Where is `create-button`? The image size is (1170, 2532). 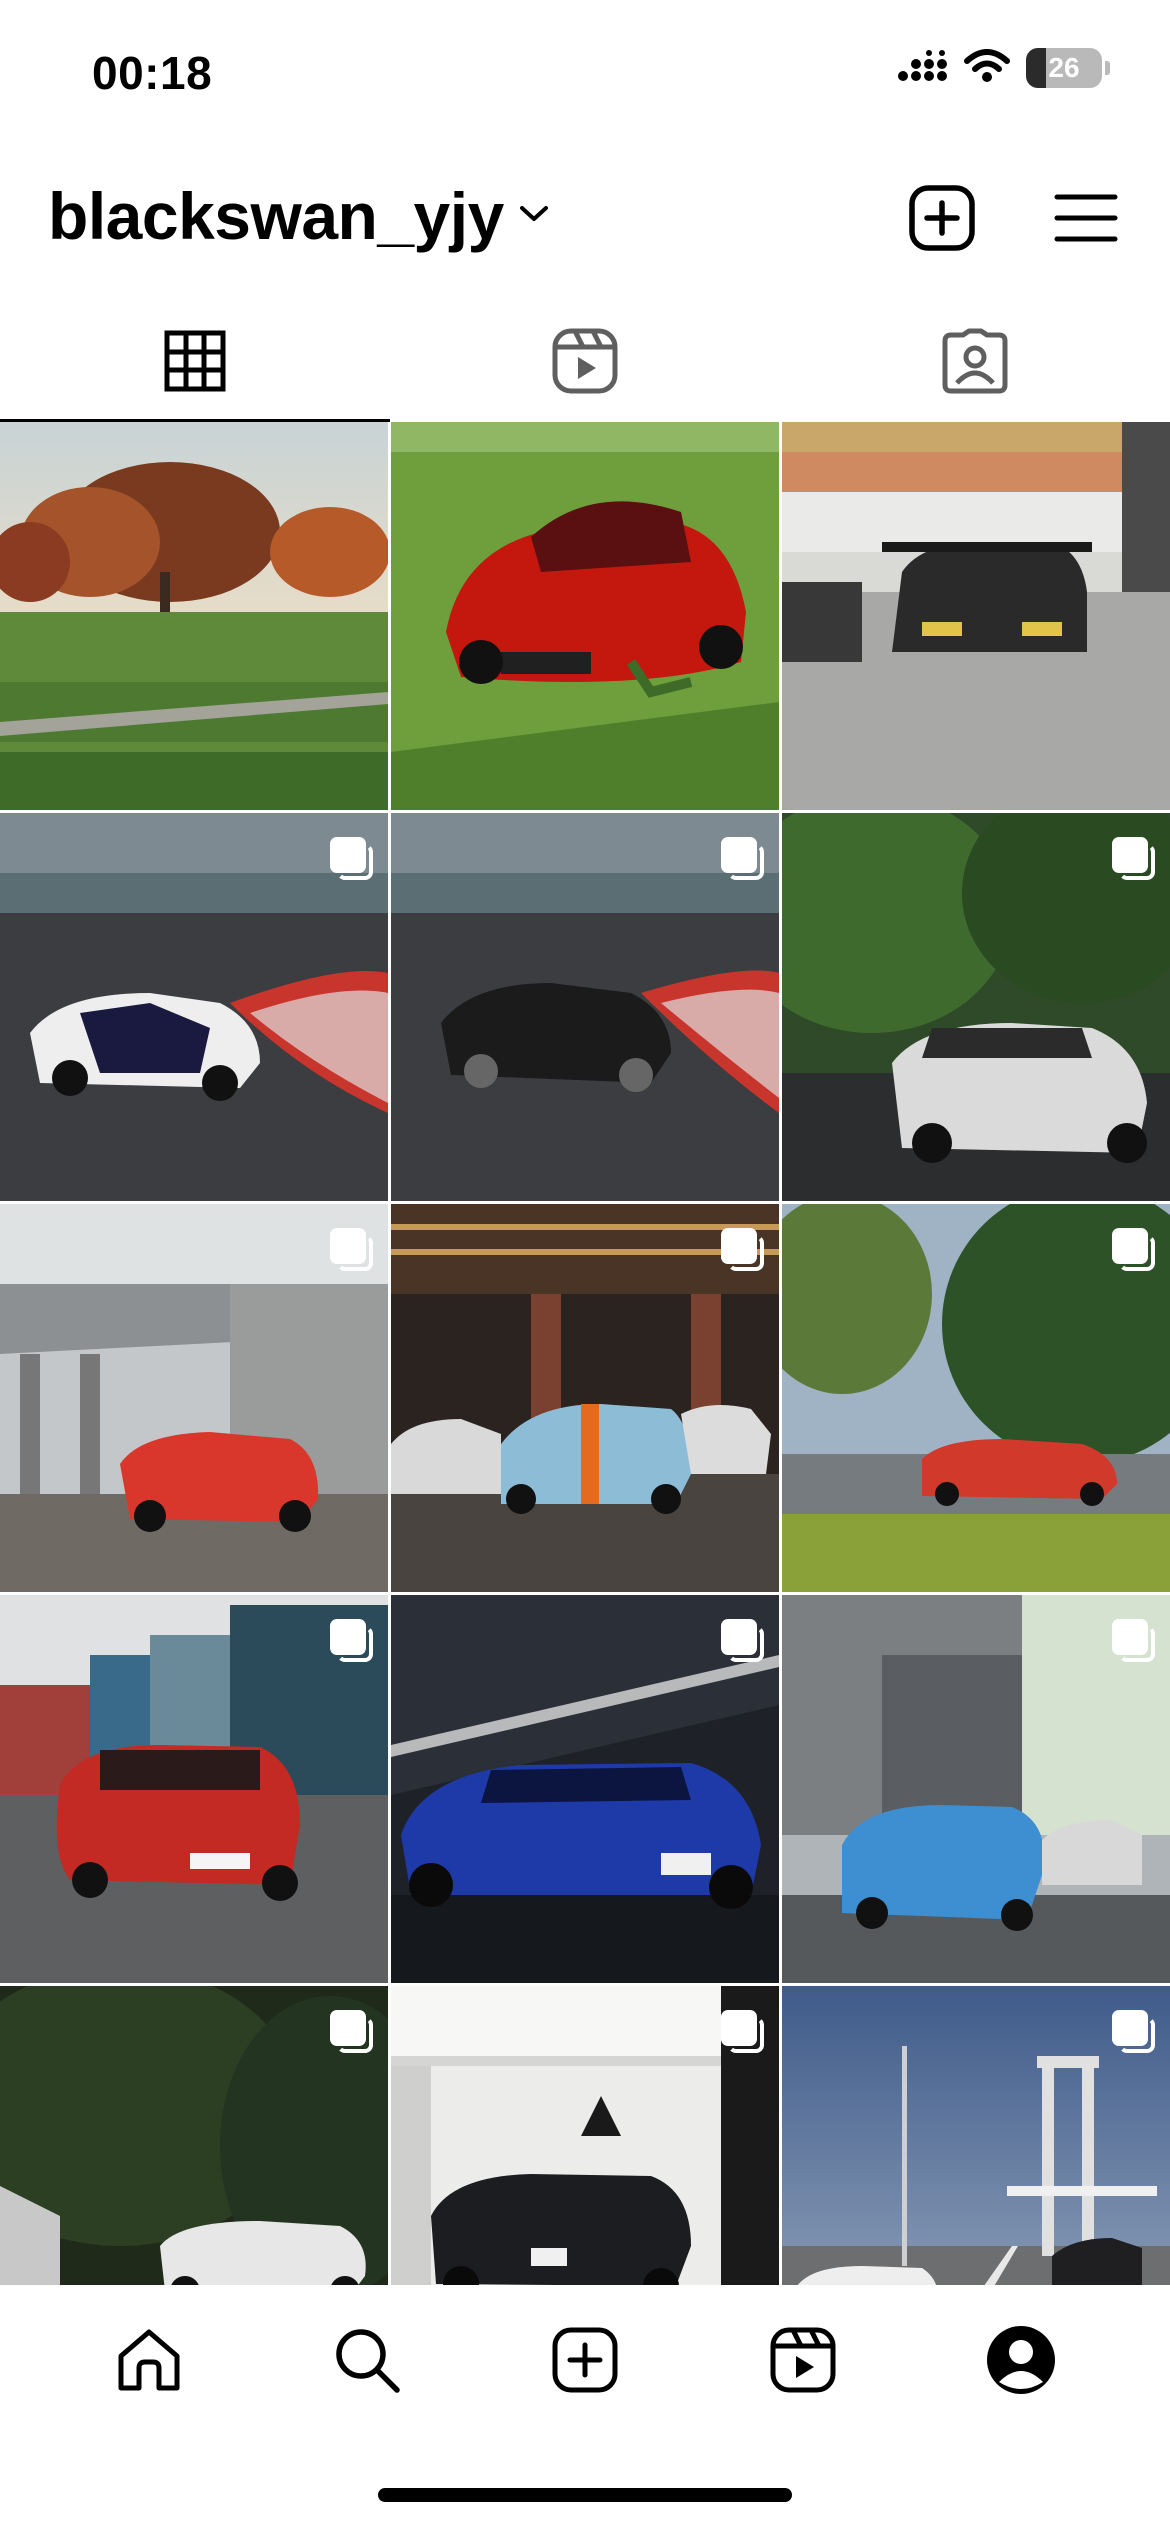 create-button is located at coordinates (942, 218).